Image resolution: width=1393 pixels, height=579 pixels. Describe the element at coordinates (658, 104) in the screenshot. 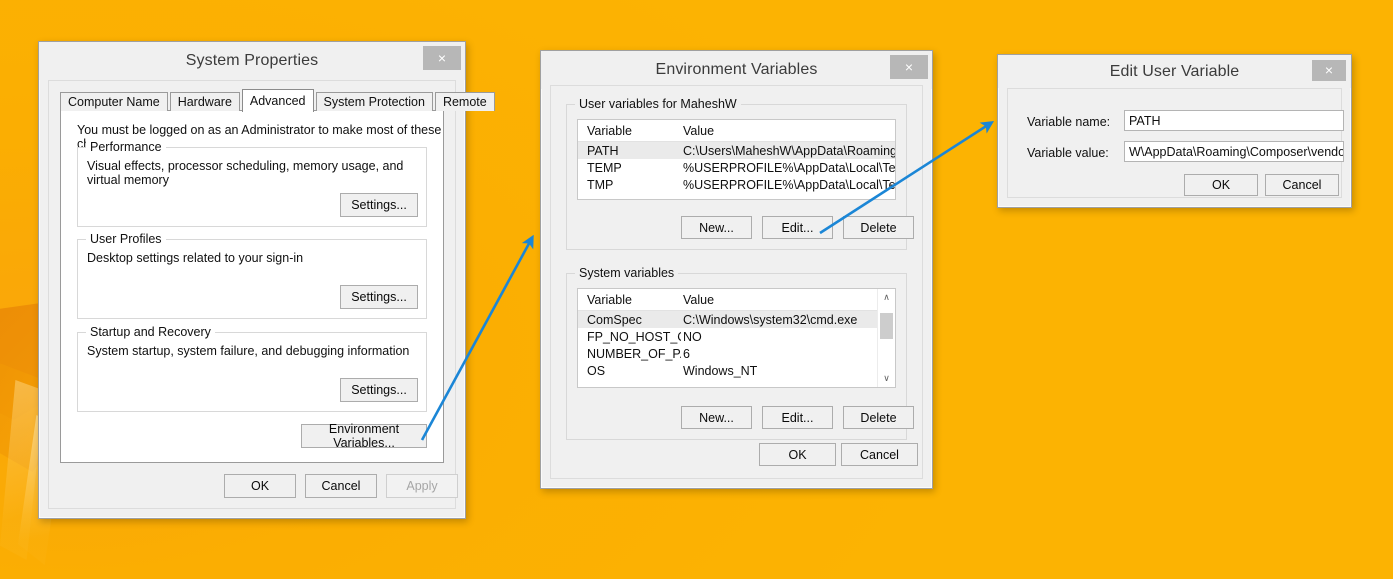

I see `user-variables-group-title: User variables for MaheshW` at that location.